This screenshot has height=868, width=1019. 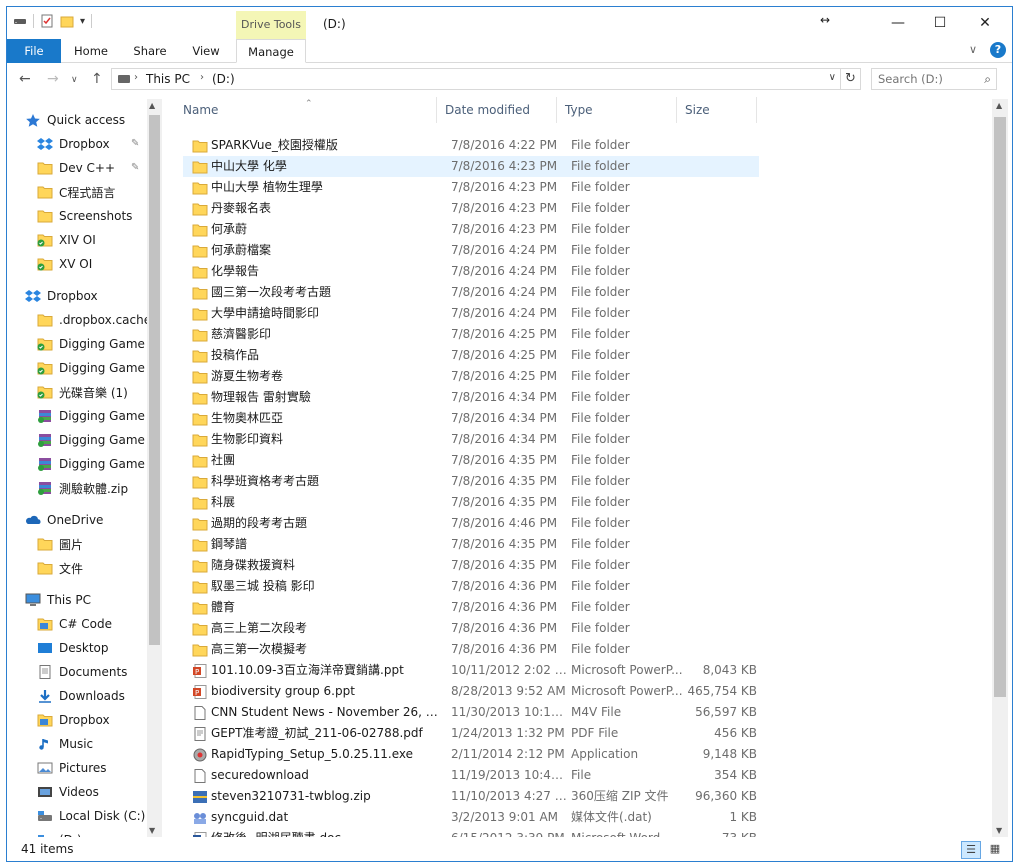 I want to click on file-row: 生物影印資料 7/8/2016 4:34 PM File folder, so click(x=471, y=439).